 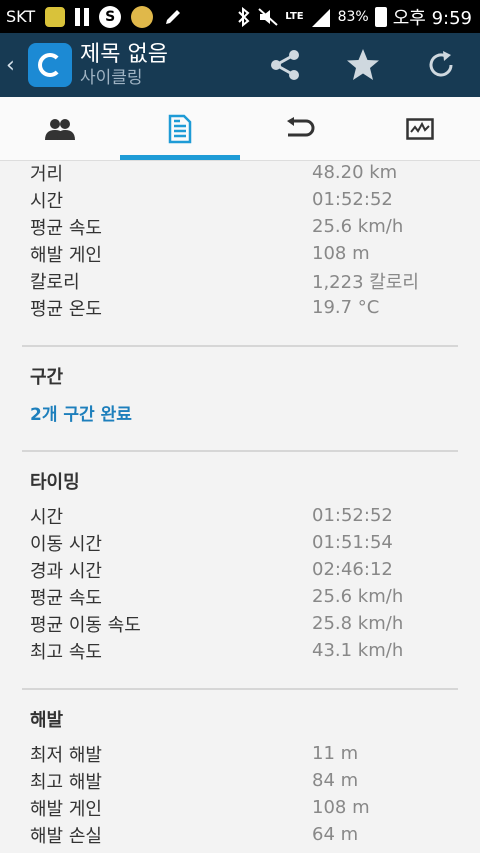 What do you see at coordinates (82, 17) in the screenshot?
I see `pause-icon` at bounding box center [82, 17].